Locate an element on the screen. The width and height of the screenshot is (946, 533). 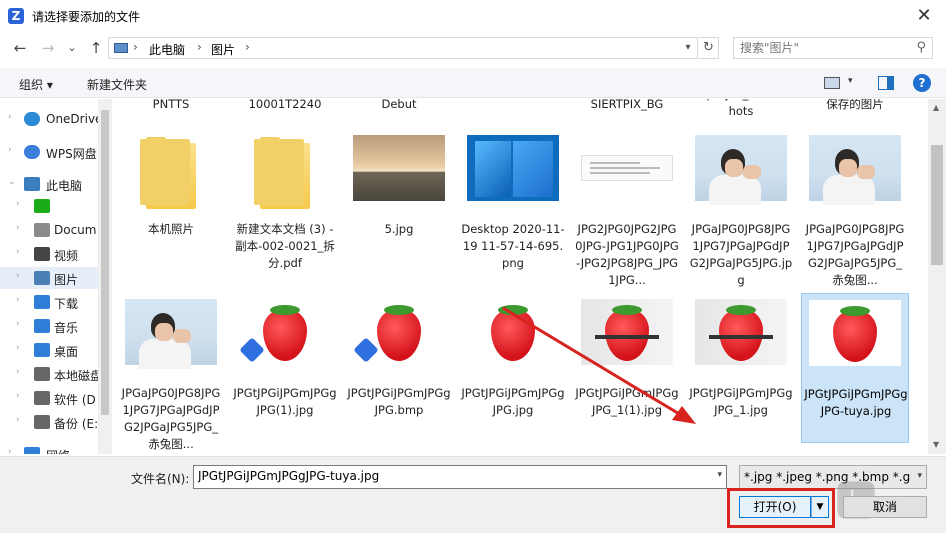
sidebar-item: › Docum is located at coordinates (49, 230).